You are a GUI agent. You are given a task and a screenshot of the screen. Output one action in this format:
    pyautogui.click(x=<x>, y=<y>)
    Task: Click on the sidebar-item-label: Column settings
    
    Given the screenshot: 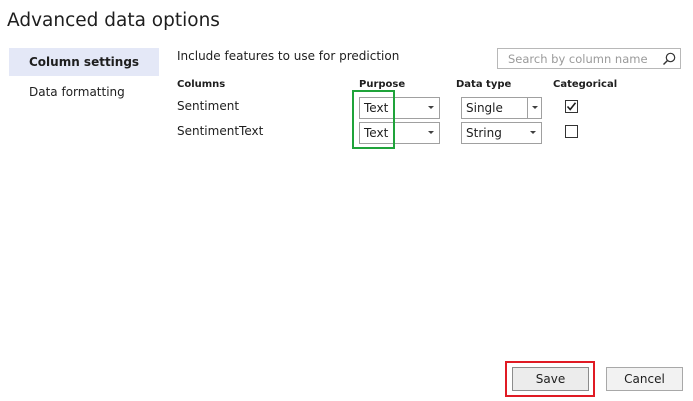 What is the action you would take?
    pyautogui.click(x=84, y=62)
    